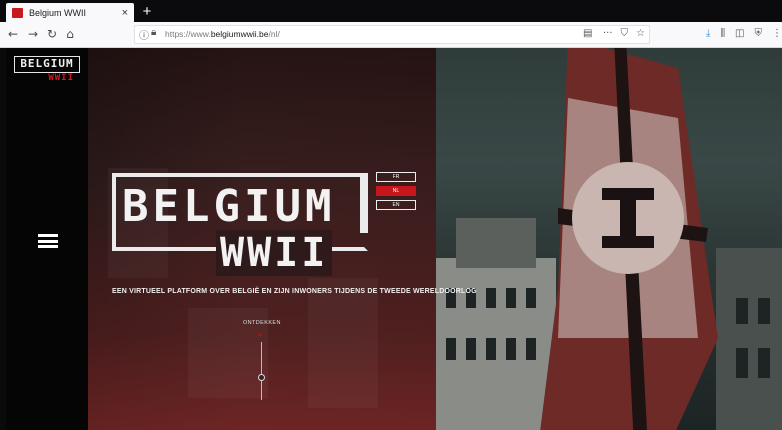 The width and height of the screenshot is (782, 430). Describe the element at coordinates (13, 34) in the screenshot. I see `back-icon: ←` at that location.